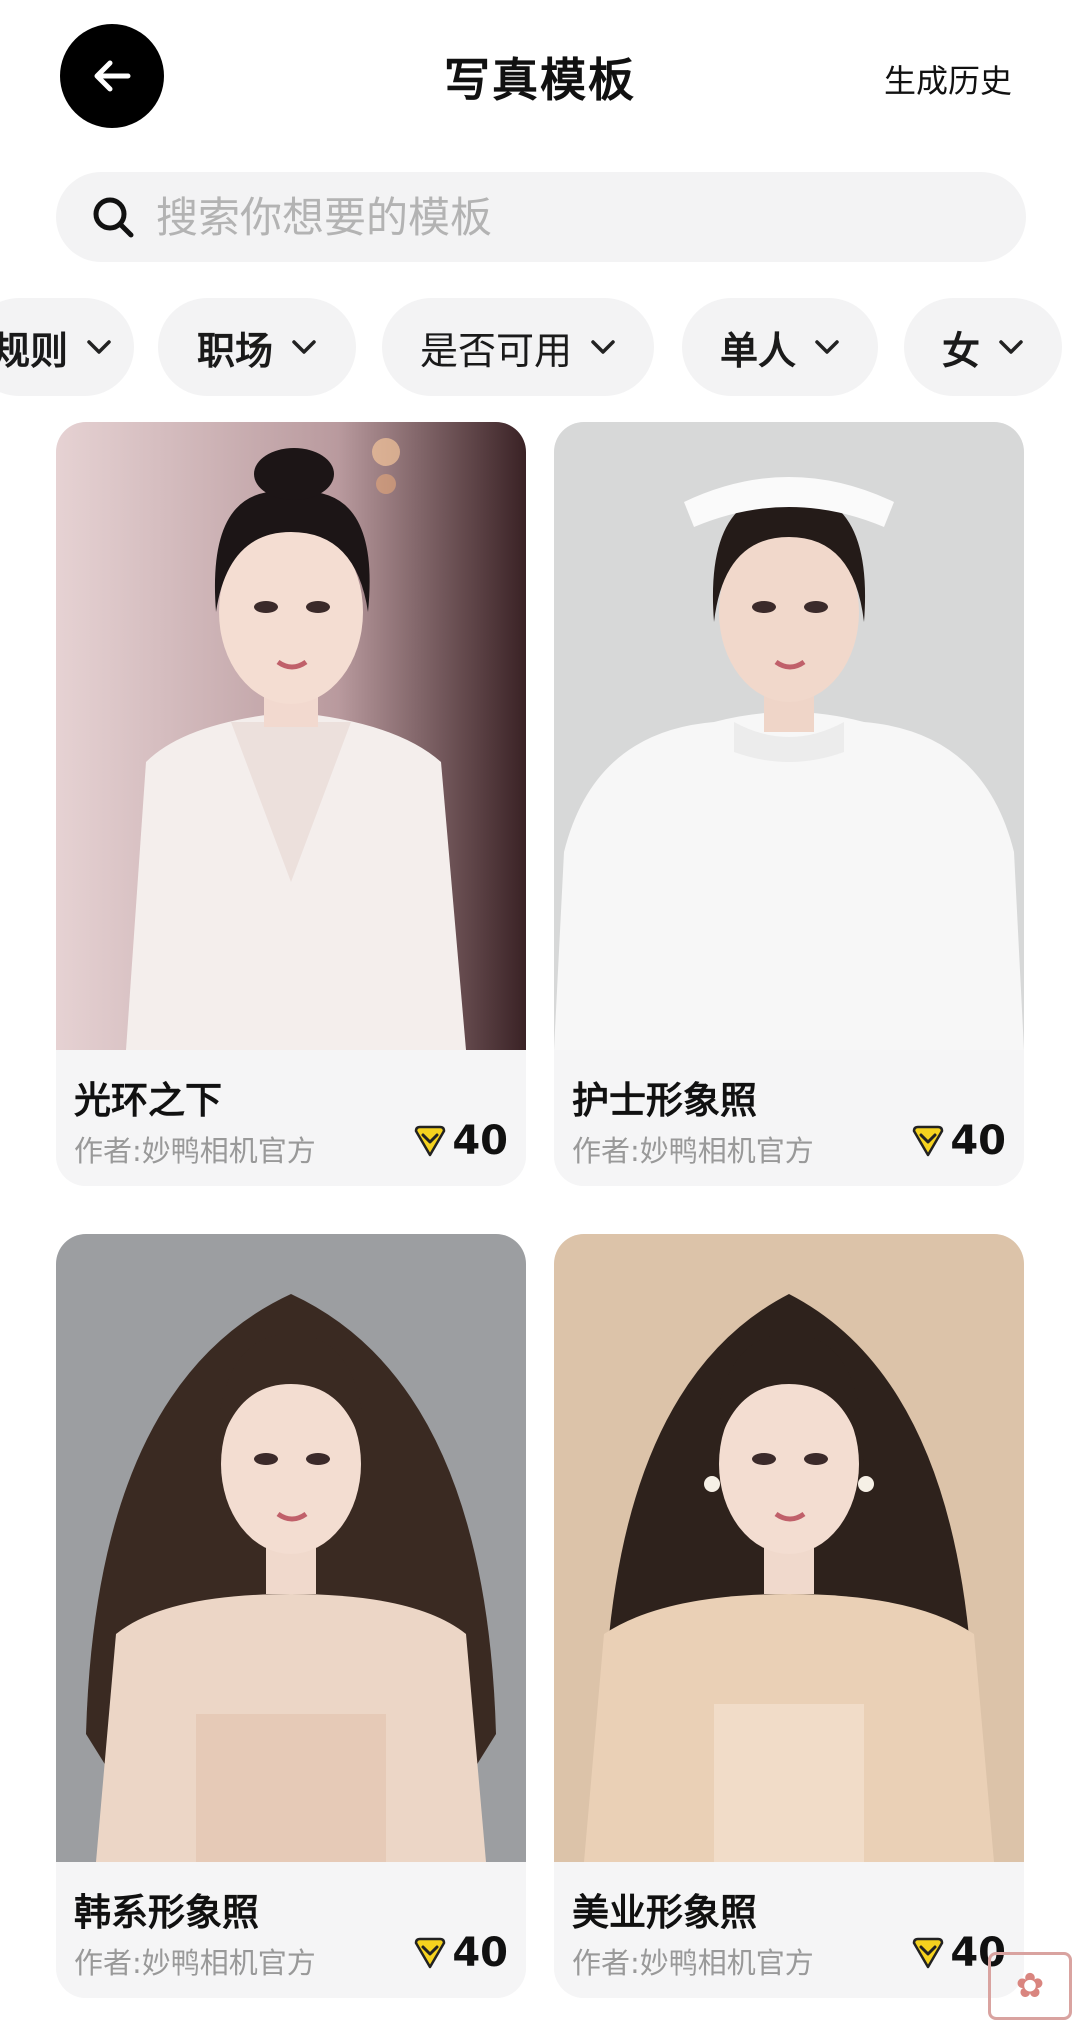 Image resolution: width=1080 pixels, height=2028 pixels. Describe the element at coordinates (664, 1100) in the screenshot. I see `template-name: 护士形象照` at that location.